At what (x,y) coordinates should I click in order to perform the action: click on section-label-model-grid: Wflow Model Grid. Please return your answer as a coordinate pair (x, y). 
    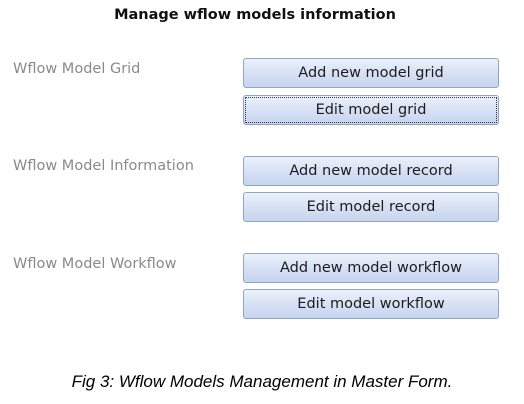
    Looking at the image, I should click on (77, 69).